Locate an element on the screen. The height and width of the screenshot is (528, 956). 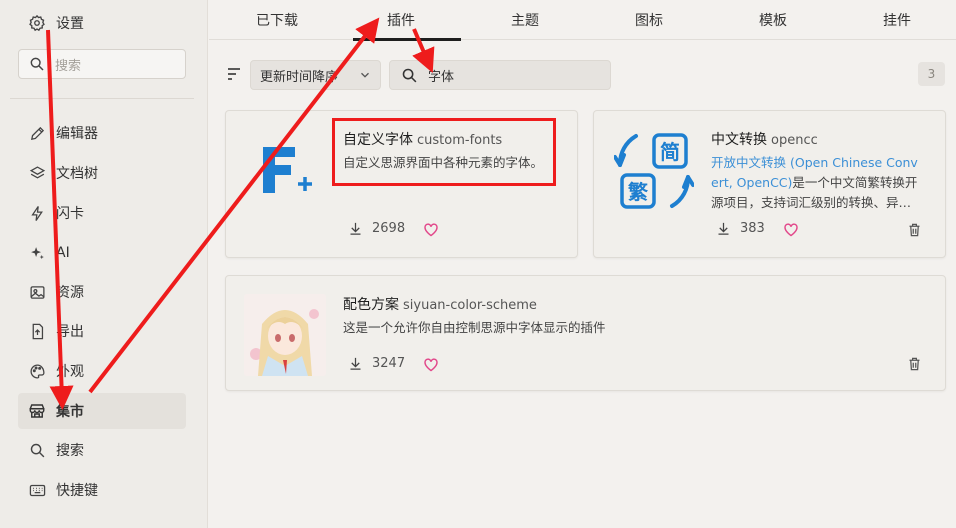
gear-icon is located at coordinates (37, 23).